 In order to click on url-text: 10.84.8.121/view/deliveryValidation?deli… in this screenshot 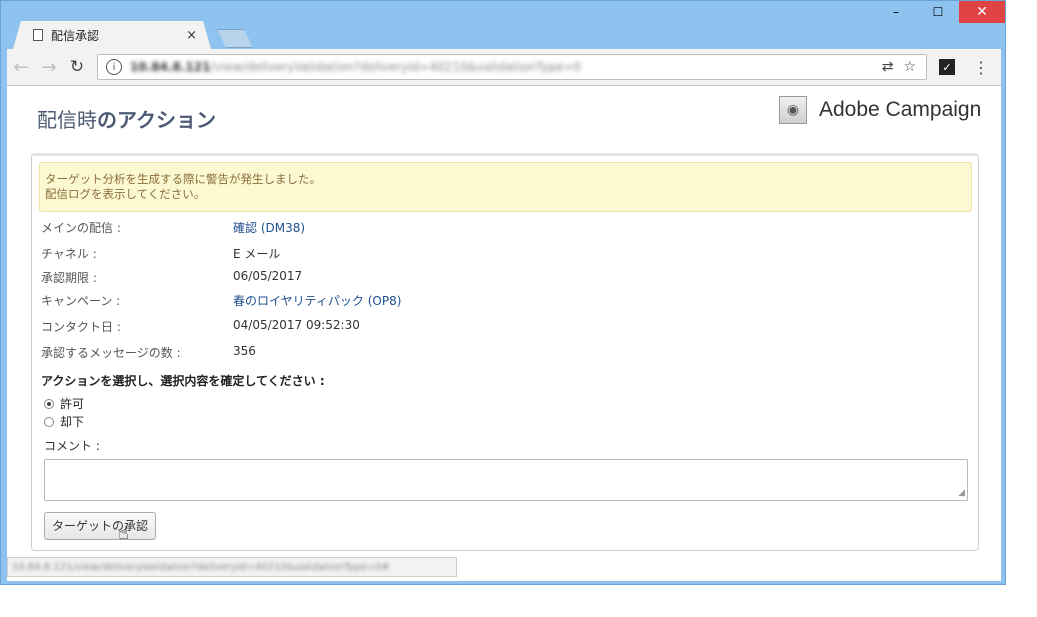, I will do `click(356, 67)`.